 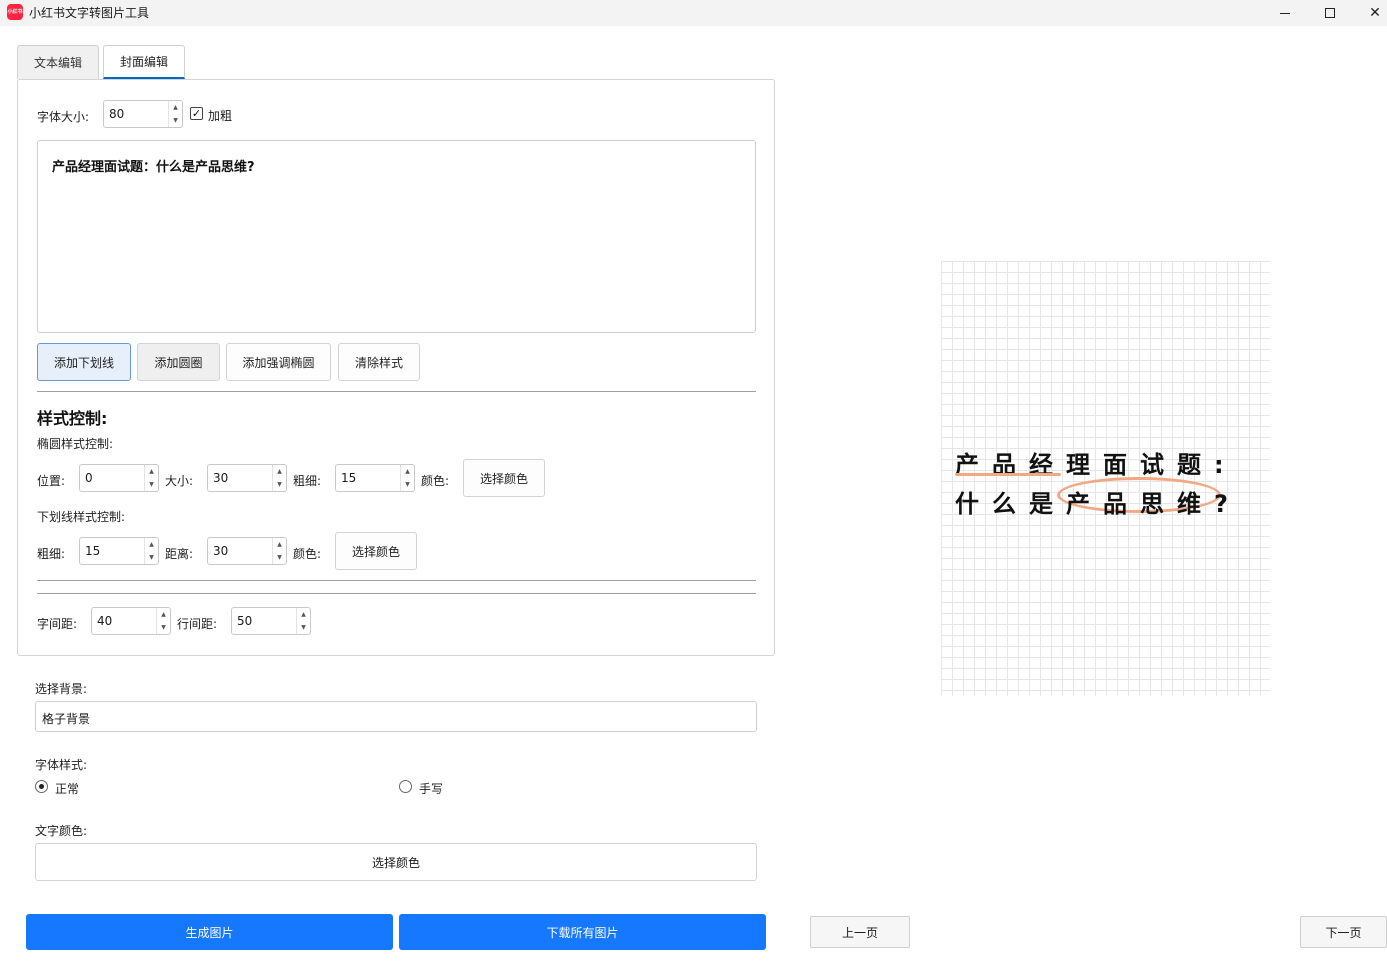 What do you see at coordinates (51, 554) in the screenshot?
I see `underline-thickness-label: 粗细:` at bounding box center [51, 554].